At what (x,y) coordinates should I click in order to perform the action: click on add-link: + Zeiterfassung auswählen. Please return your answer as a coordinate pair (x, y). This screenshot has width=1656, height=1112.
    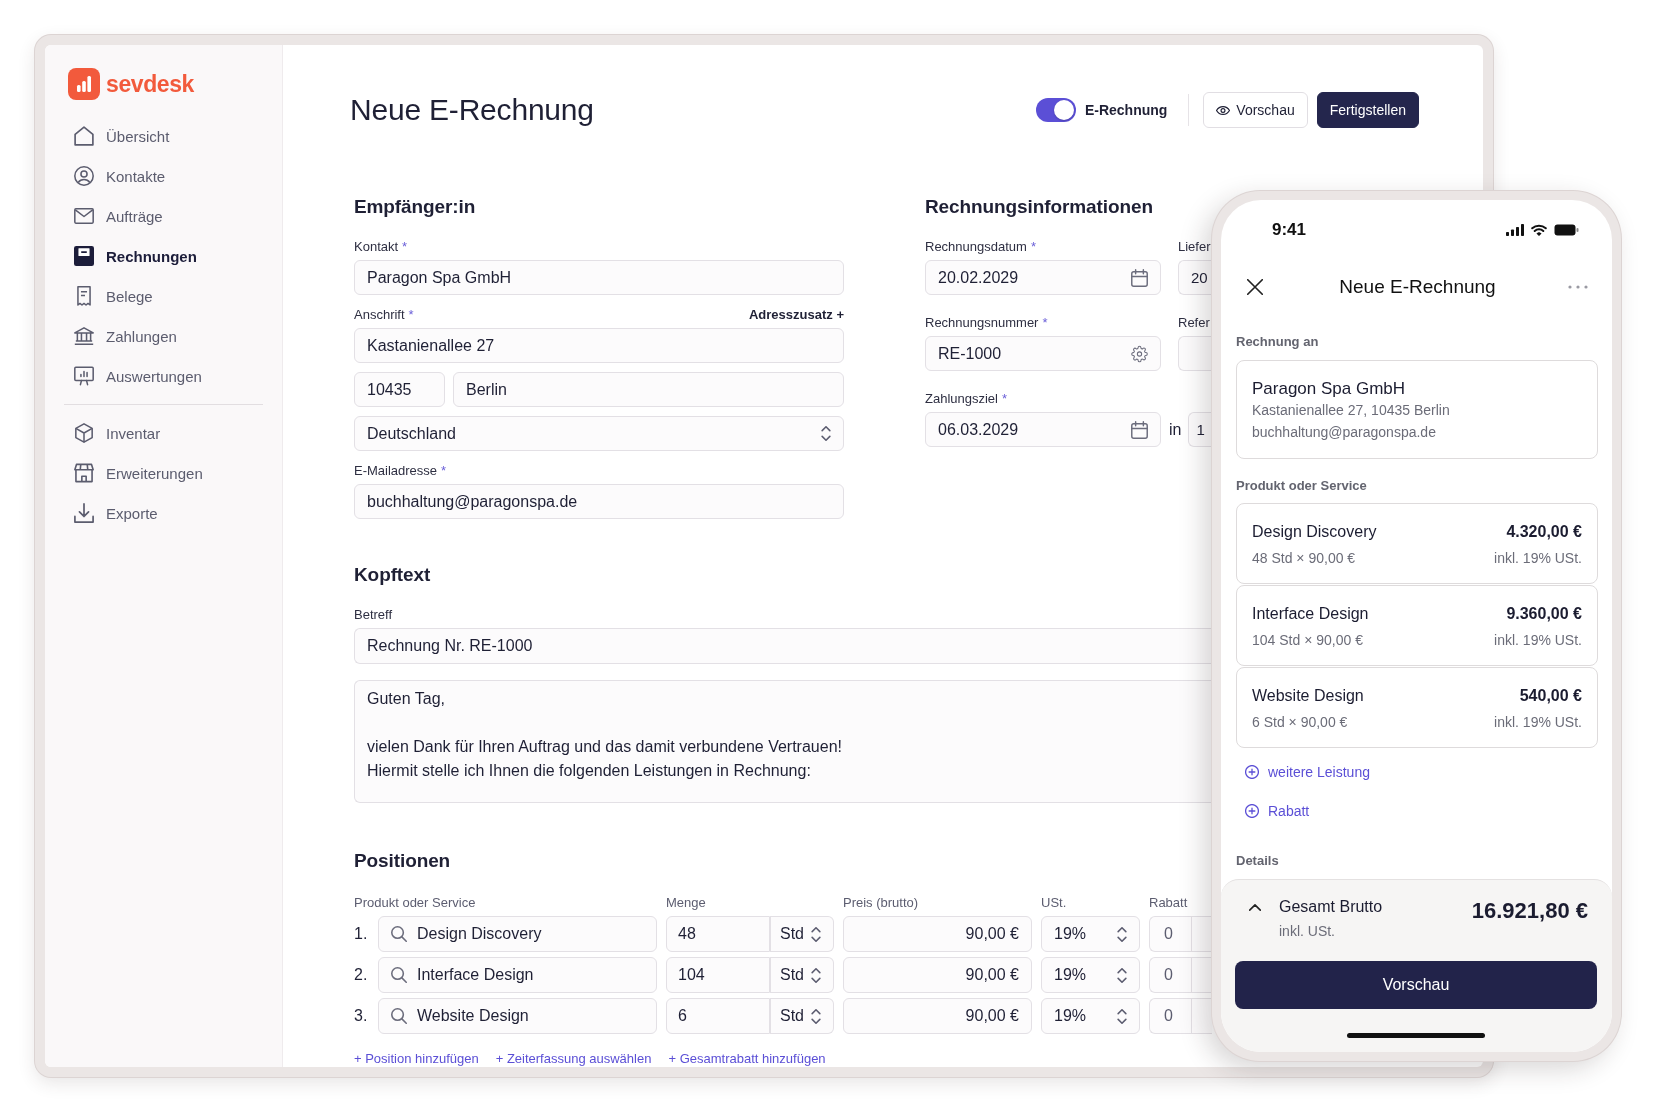
    Looking at the image, I should click on (573, 1058).